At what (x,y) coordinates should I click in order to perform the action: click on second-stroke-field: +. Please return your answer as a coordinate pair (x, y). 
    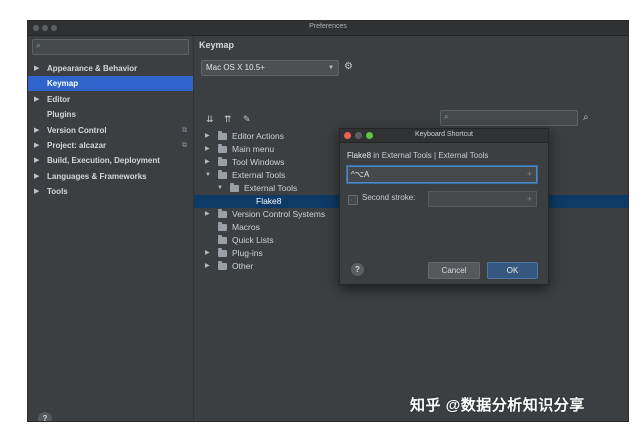
    Looking at the image, I should click on (482, 199).